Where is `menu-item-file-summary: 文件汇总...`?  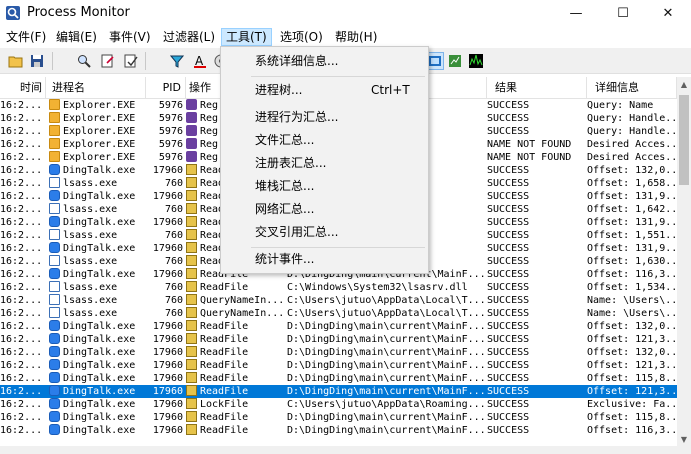
menu-item-file-summary: 文件汇总... is located at coordinates (325, 140).